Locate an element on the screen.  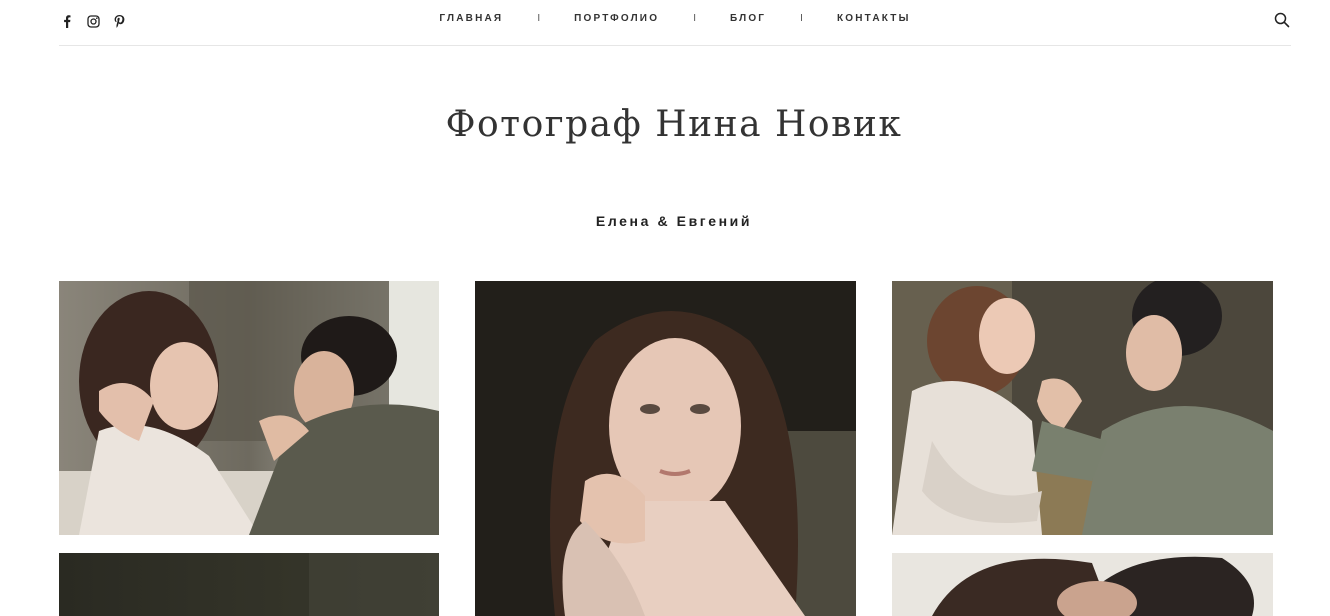
nav-item-contacts: КОНТАКТЫ is located at coordinates (874, 18).